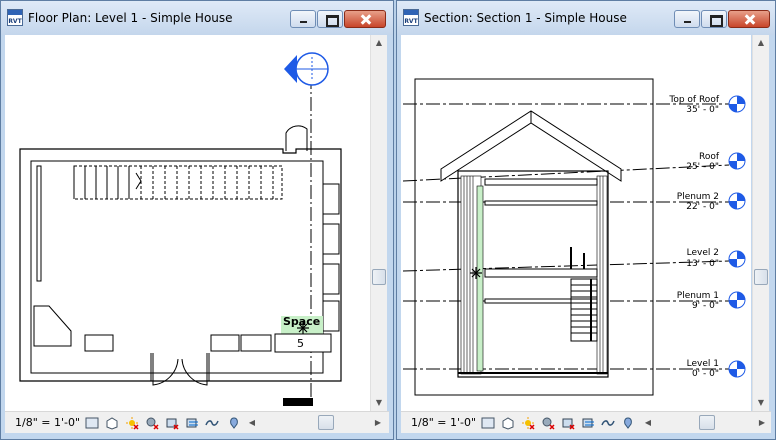 This screenshot has height=440, width=776. I want to click on floor-plan-window-title: Floor Plan: Level 1 - Simple House, so click(130, 18).